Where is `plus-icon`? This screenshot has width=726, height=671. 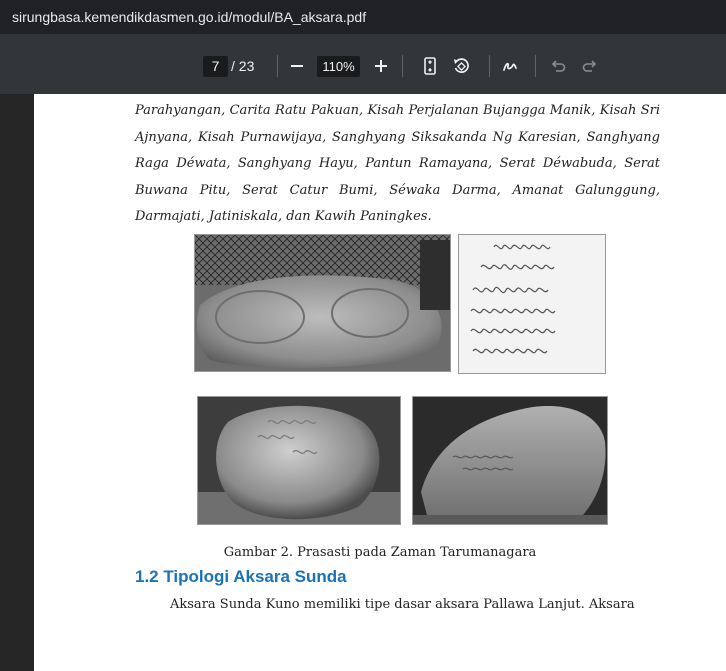 plus-icon is located at coordinates (381, 66).